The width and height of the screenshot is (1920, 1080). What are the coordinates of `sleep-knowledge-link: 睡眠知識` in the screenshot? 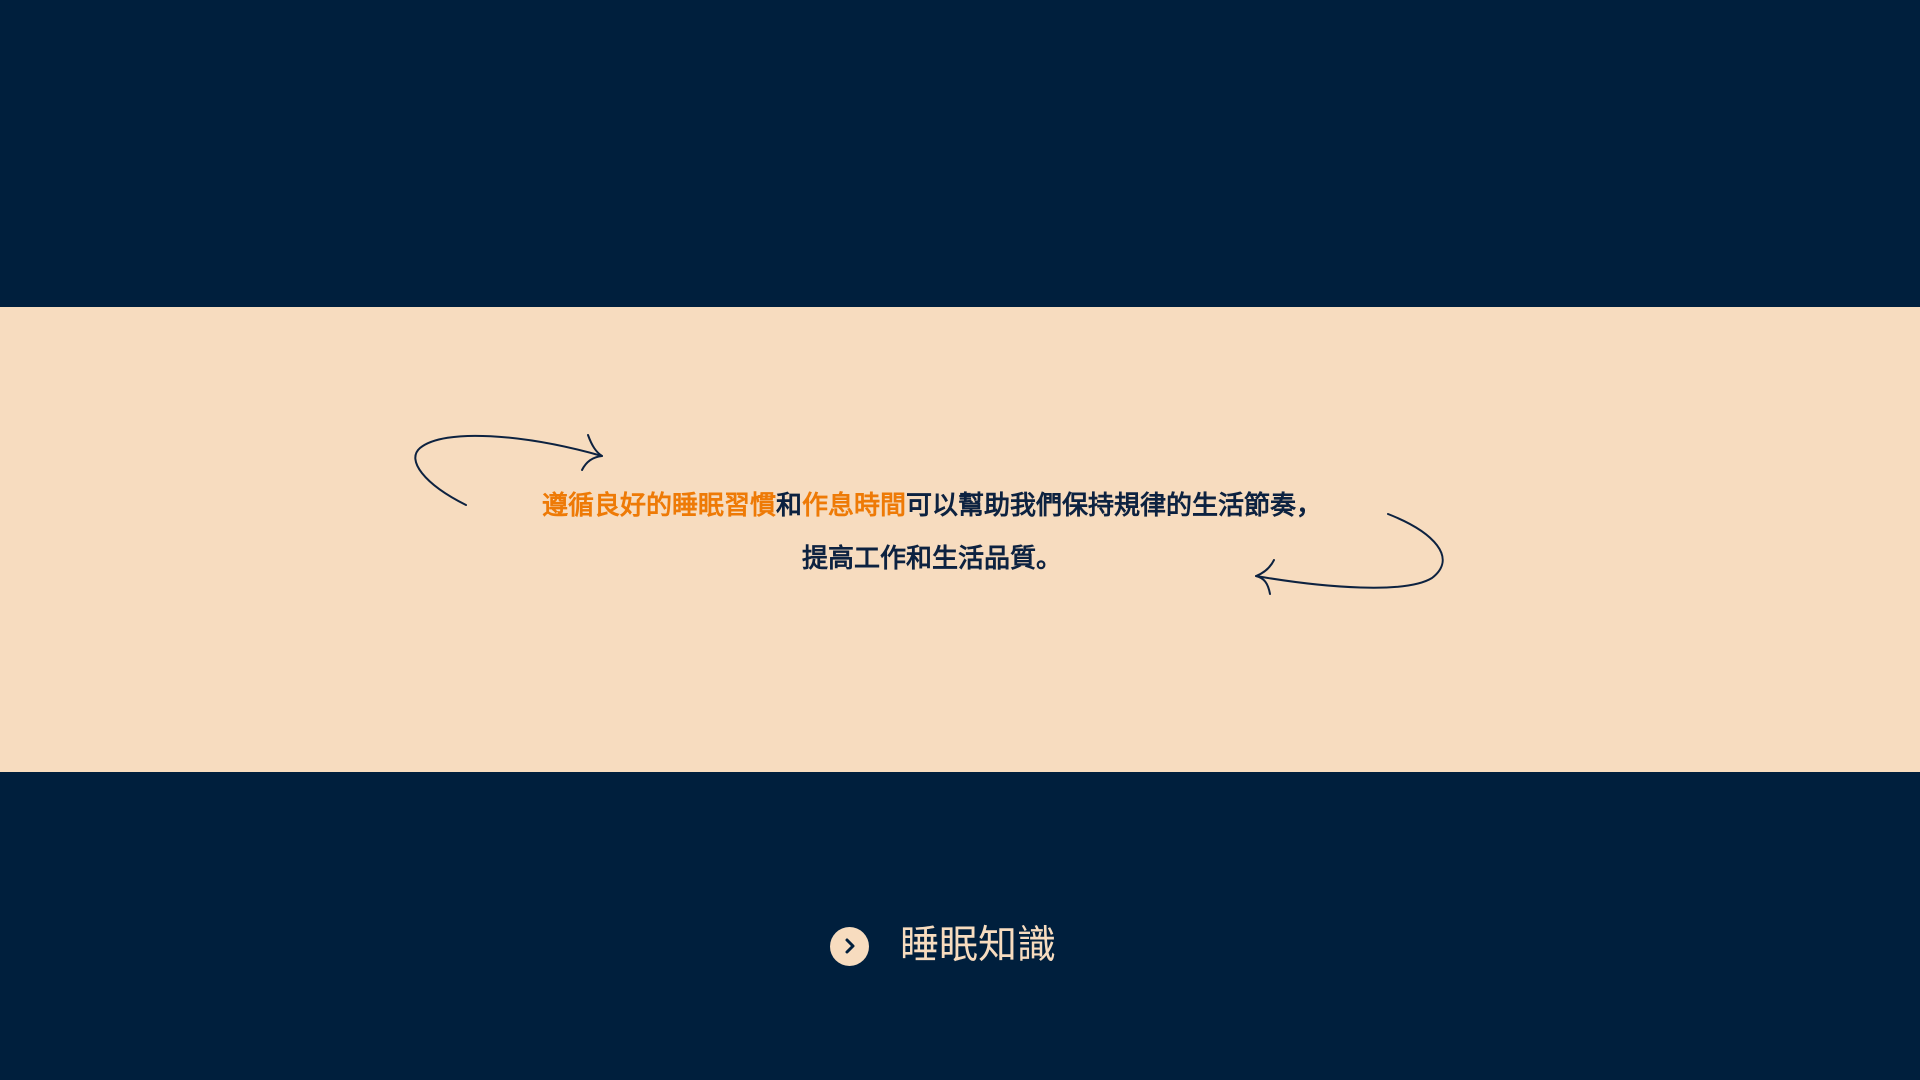 It's located at (943, 946).